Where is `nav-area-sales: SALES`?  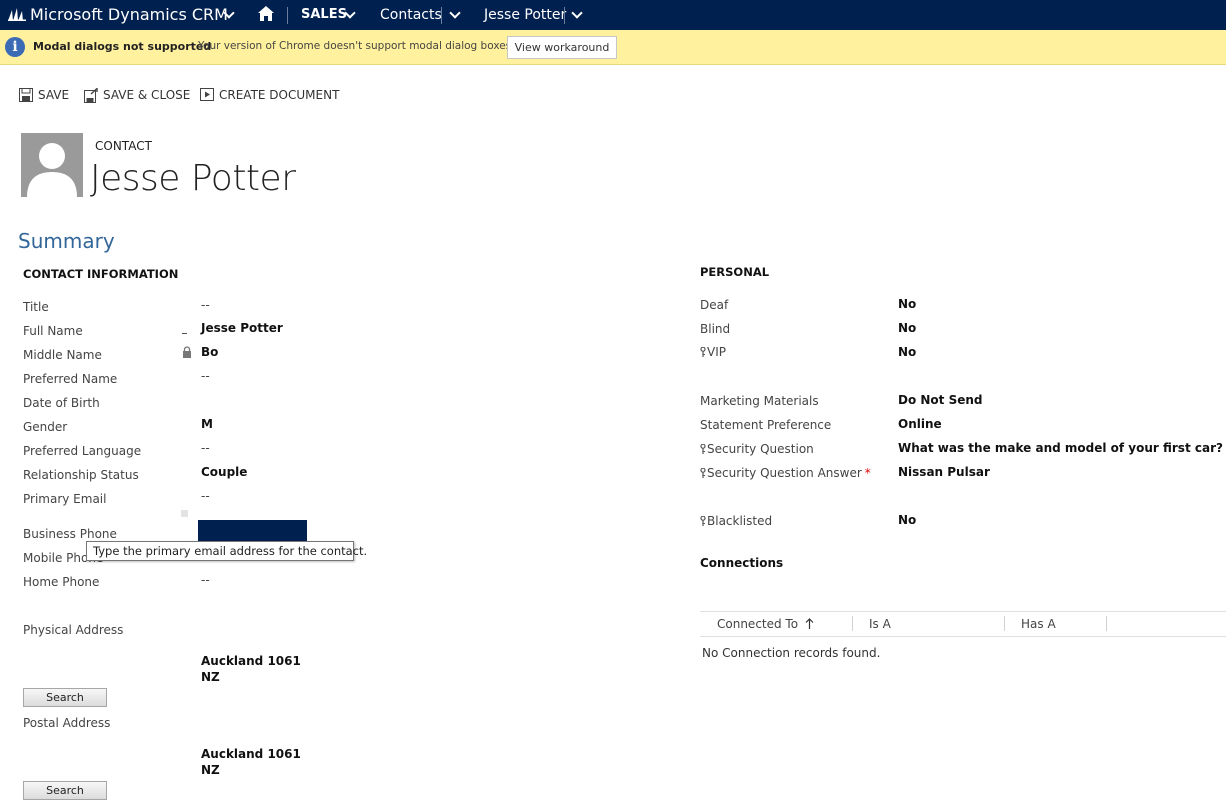 nav-area-sales: SALES is located at coordinates (324, 15).